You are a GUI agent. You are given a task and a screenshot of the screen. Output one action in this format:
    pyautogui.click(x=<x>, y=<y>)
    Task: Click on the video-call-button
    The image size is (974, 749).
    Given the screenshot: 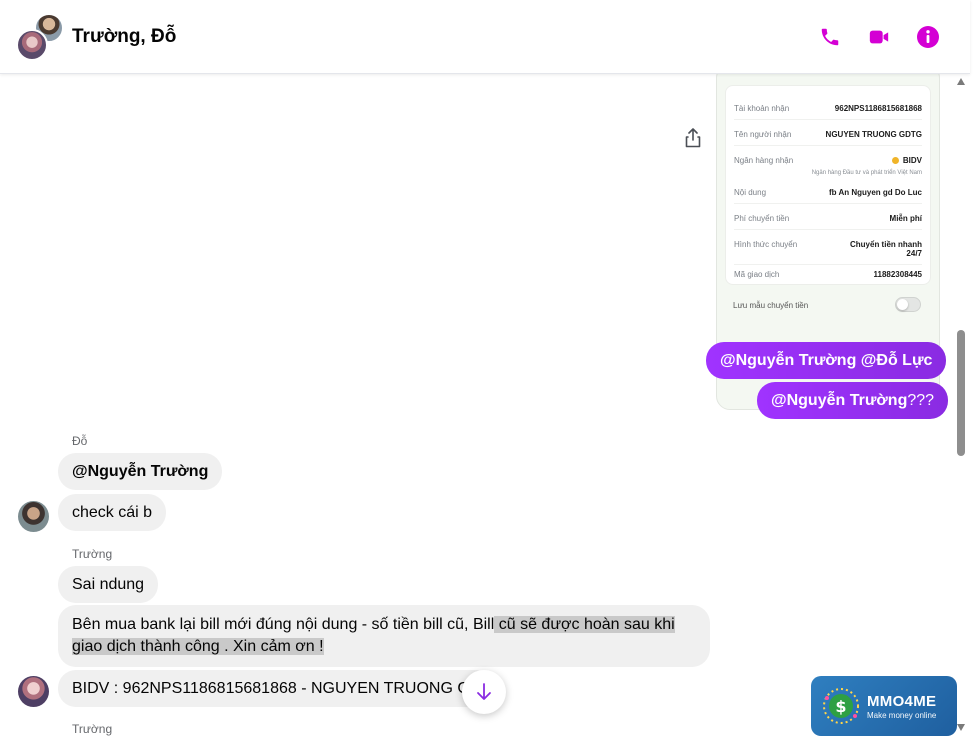 What is the action you would take?
    pyautogui.click(x=878, y=36)
    